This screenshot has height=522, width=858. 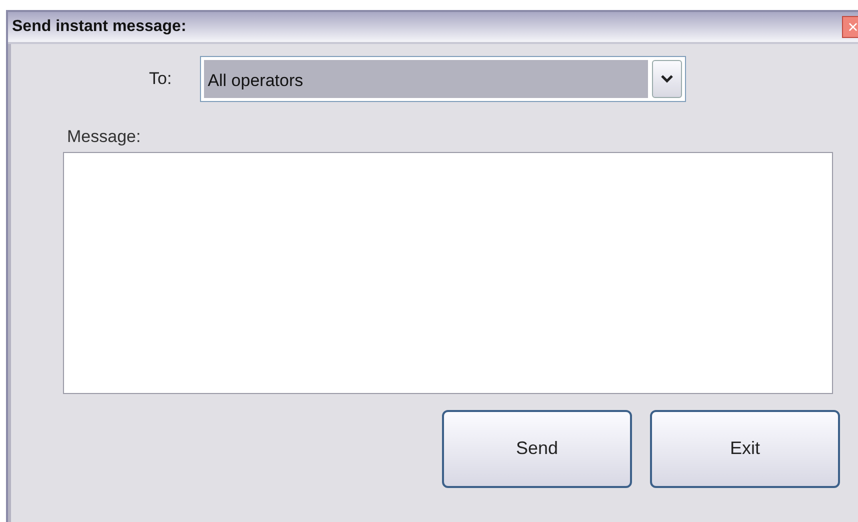 I want to click on message-label: Message:, so click(x=104, y=137).